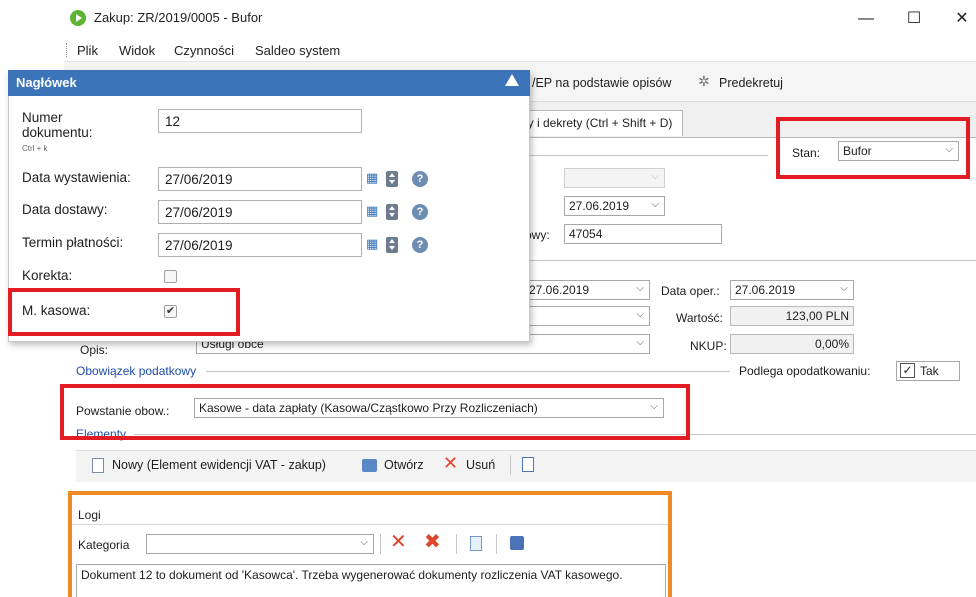  What do you see at coordinates (404, 465) in the screenshot?
I see `open-button: Otwórz` at bounding box center [404, 465].